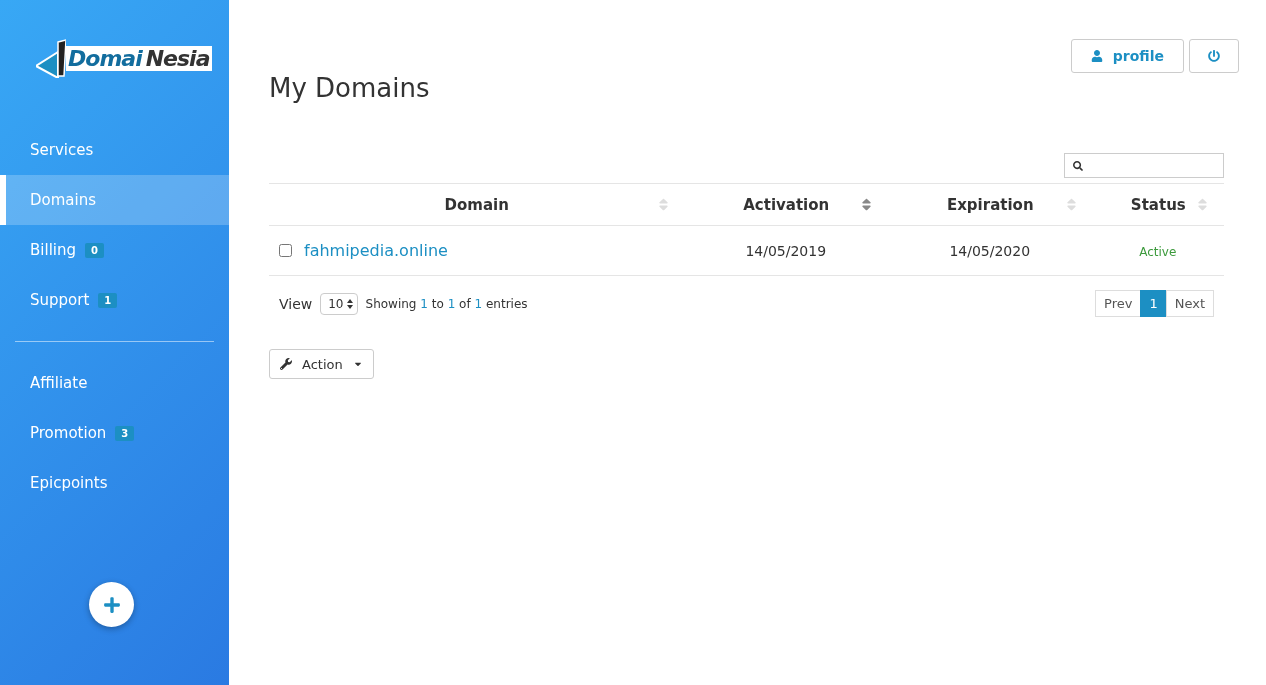 This screenshot has height=685, width=1266. What do you see at coordinates (1144, 165) in the screenshot?
I see `search-field` at bounding box center [1144, 165].